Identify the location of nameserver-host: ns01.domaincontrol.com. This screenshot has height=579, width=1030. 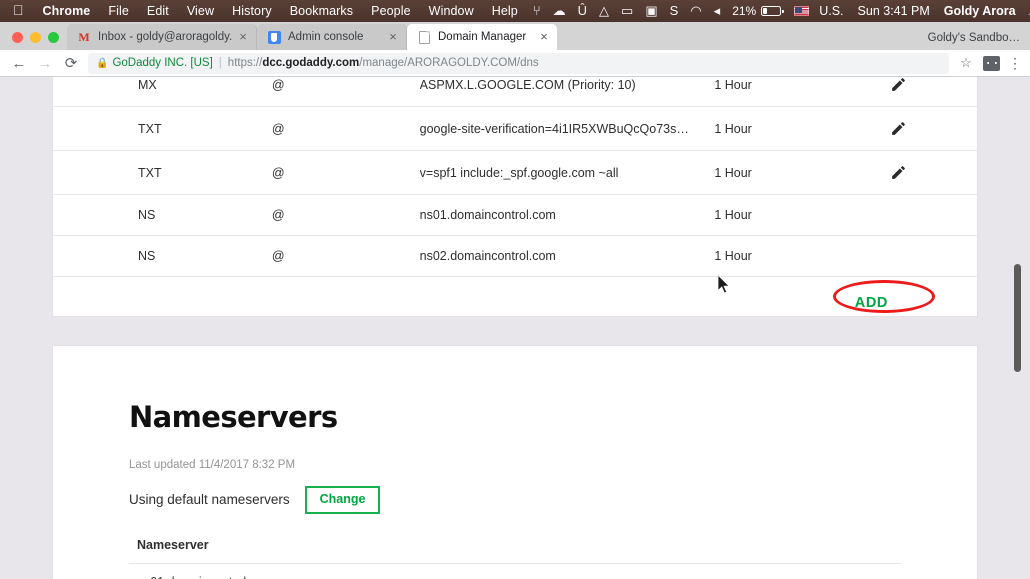
(515, 571).